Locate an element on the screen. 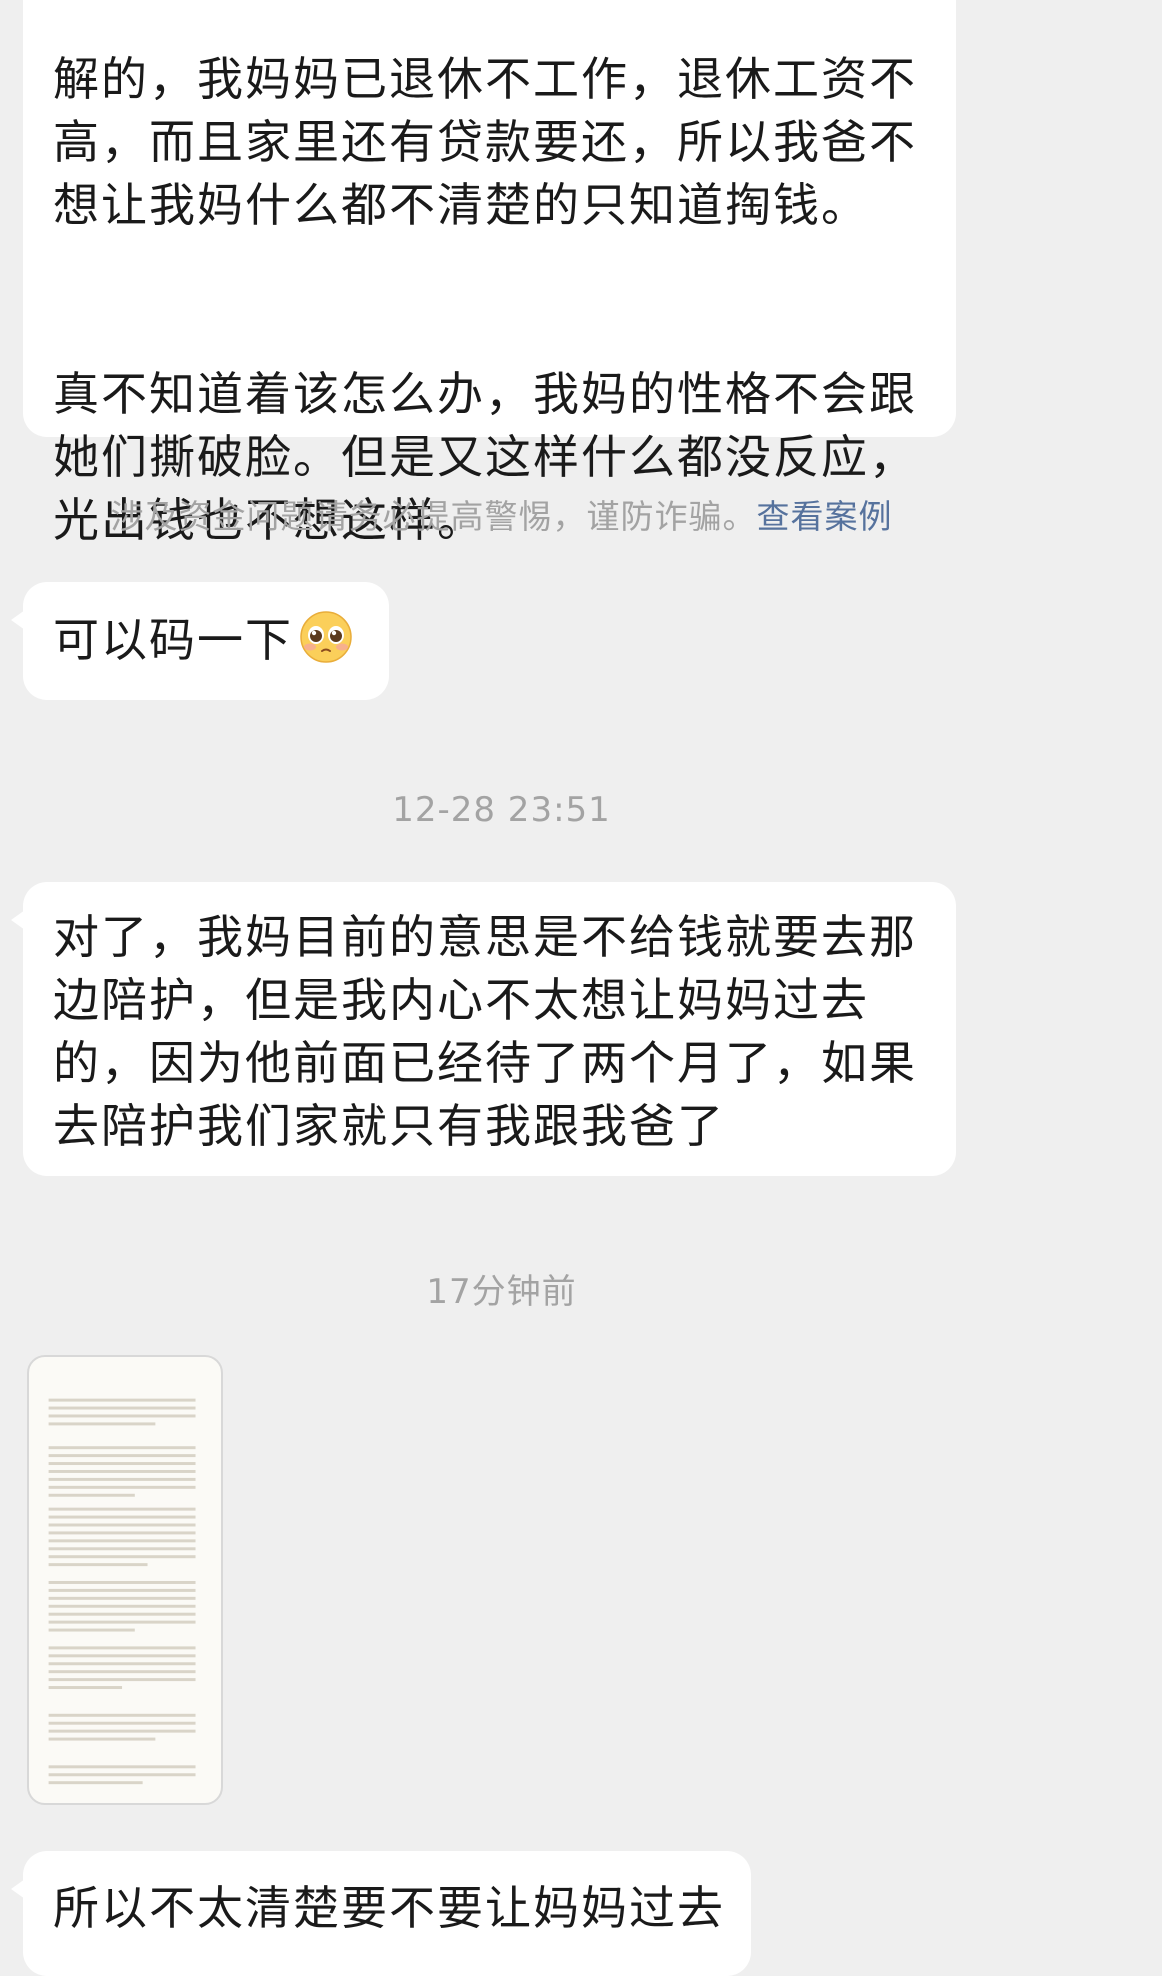  message-bubble: 可以码一下 is located at coordinates (200, 641).